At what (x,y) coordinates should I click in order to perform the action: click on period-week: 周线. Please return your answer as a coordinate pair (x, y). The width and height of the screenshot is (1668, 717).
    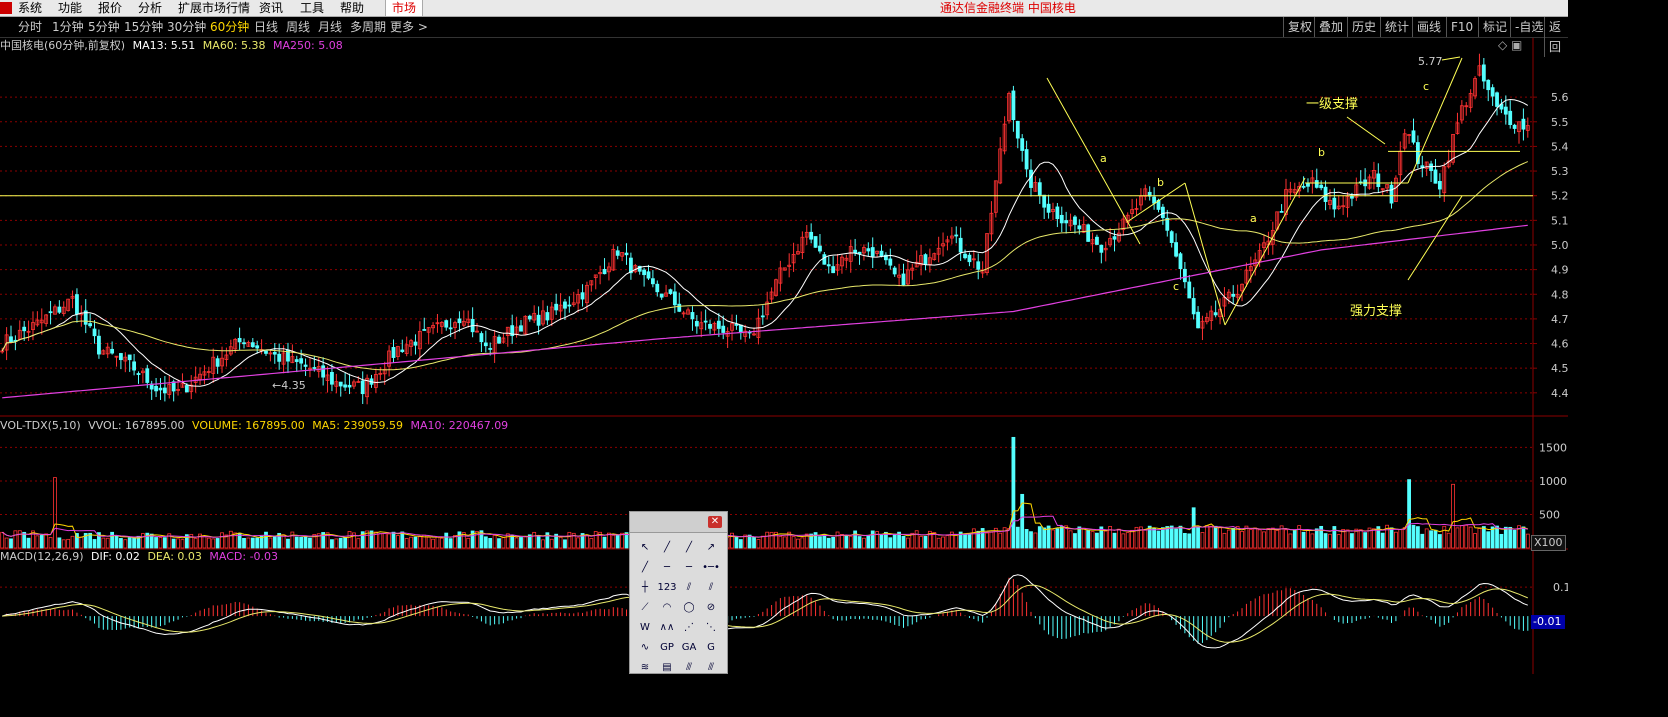
    Looking at the image, I should click on (298, 27).